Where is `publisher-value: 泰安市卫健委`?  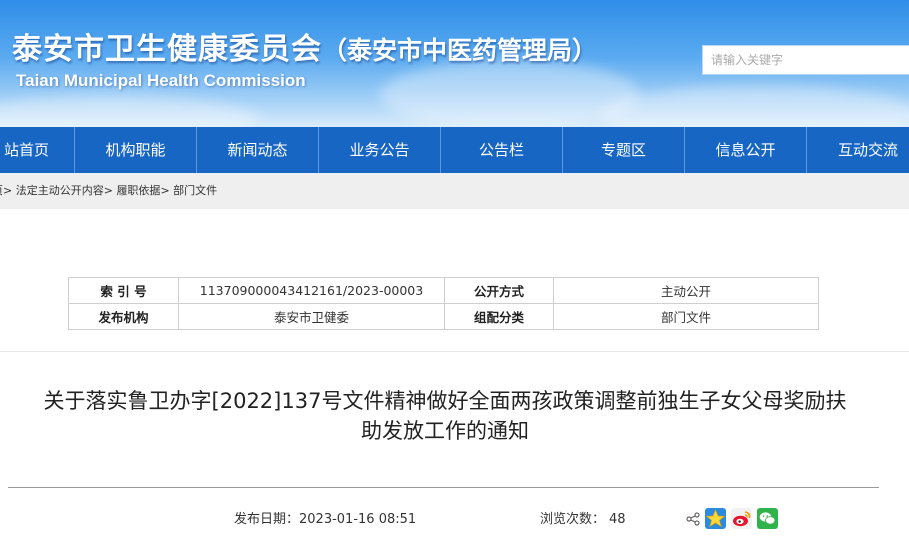
publisher-value: 泰安市卫健委 is located at coordinates (311, 316).